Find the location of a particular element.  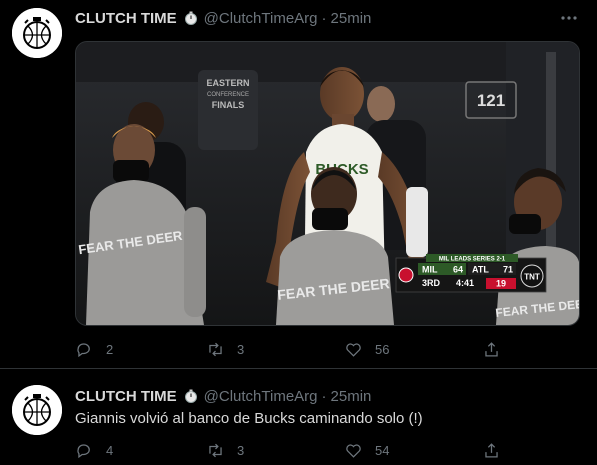

like-count: 54 is located at coordinates (382, 450).